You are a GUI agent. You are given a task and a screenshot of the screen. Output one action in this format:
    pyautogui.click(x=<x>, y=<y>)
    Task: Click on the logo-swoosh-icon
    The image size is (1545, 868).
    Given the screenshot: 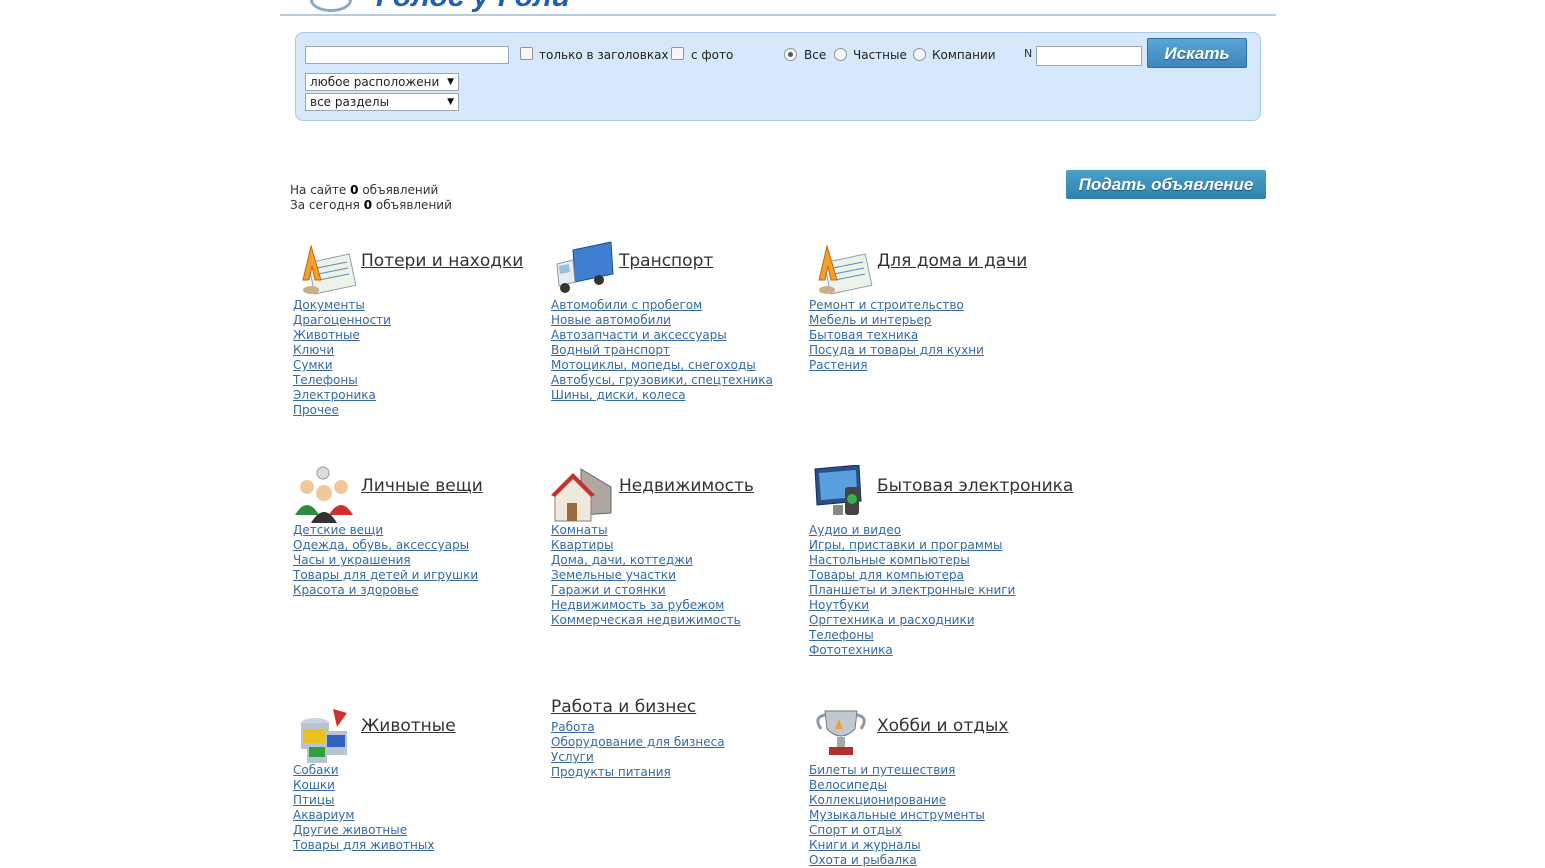 What is the action you would take?
    pyautogui.click(x=331, y=6)
    